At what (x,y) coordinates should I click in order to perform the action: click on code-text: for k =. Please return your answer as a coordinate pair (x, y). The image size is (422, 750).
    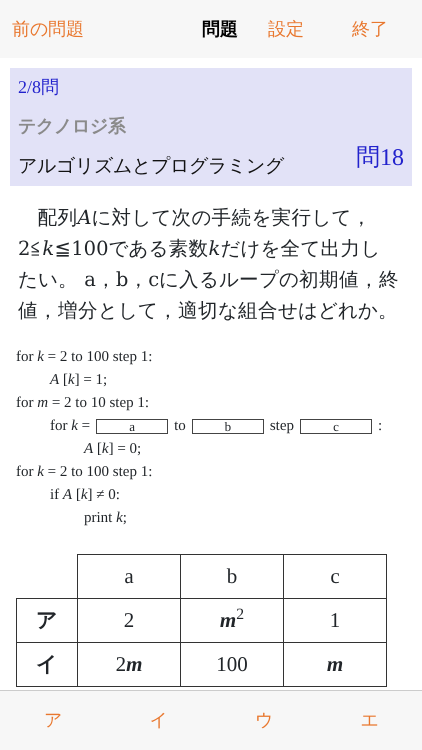
    Looking at the image, I should click on (70, 426).